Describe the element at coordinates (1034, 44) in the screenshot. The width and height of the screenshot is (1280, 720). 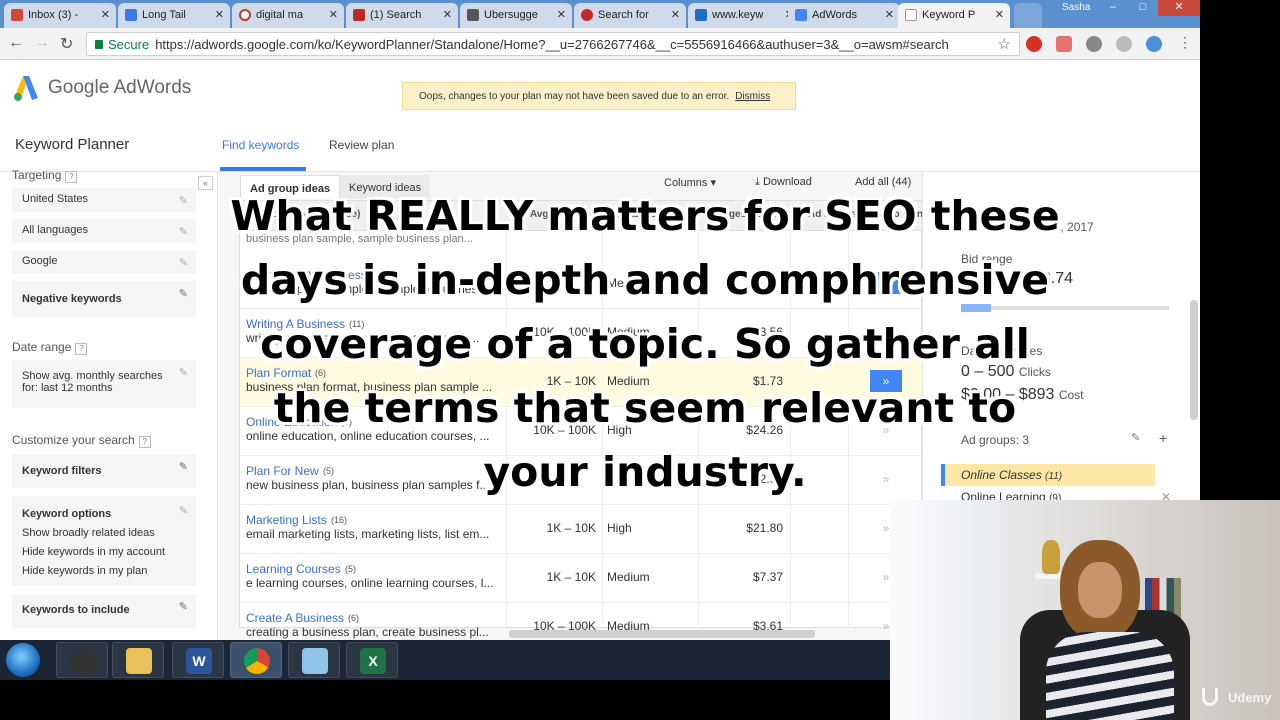
I see `adblock-icon` at that location.